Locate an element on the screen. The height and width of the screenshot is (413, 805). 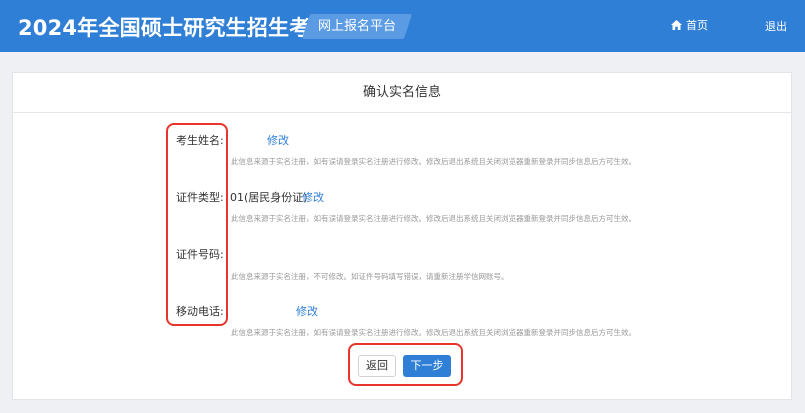
top-header-bar: 2024年全国硕士研究生招生考试 网上报名平台 首页 退出 is located at coordinates (402, 26).